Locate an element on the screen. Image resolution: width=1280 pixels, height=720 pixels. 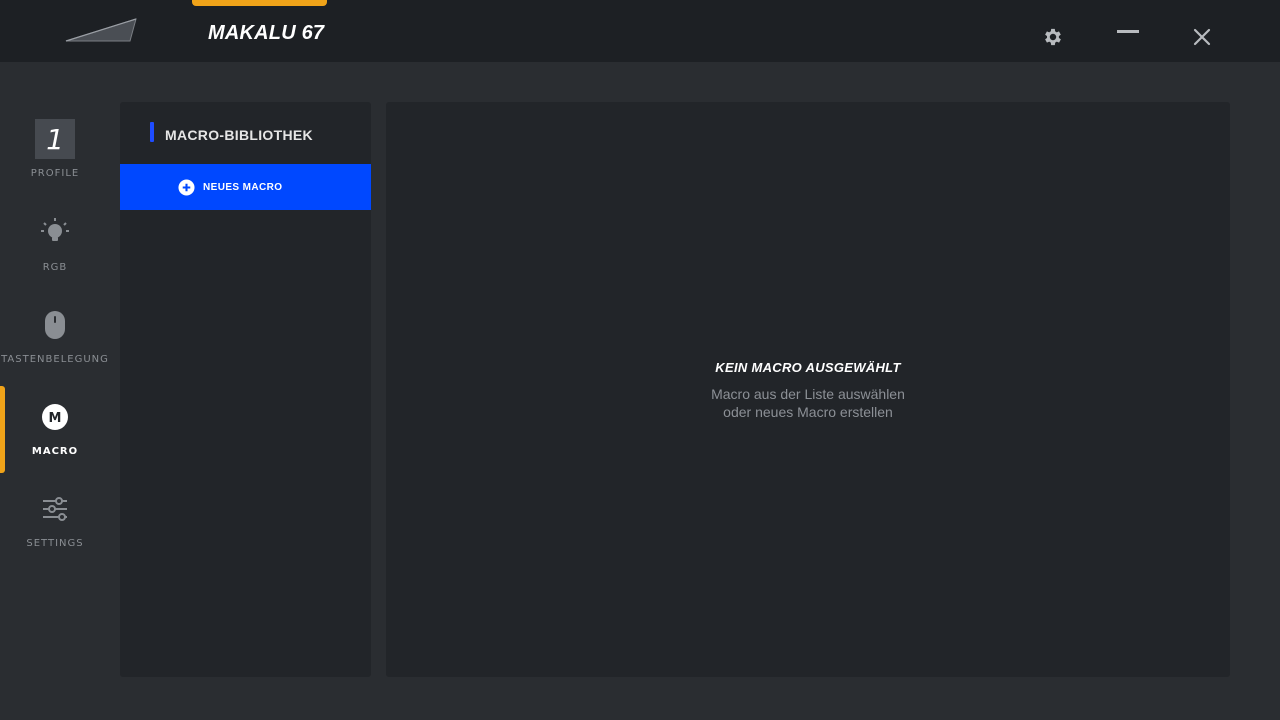
profile-number-icon: 1 is located at coordinates (55, 139).